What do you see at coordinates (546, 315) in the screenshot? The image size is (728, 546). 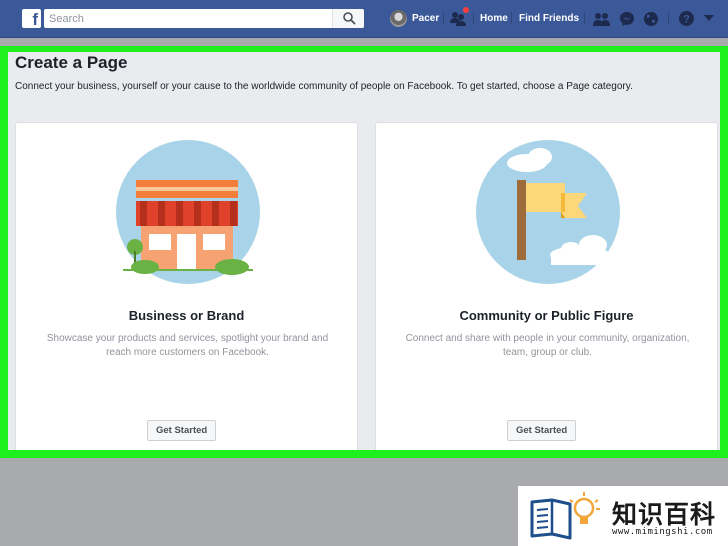 I see `card-title: Community or Public Figure` at bounding box center [546, 315].